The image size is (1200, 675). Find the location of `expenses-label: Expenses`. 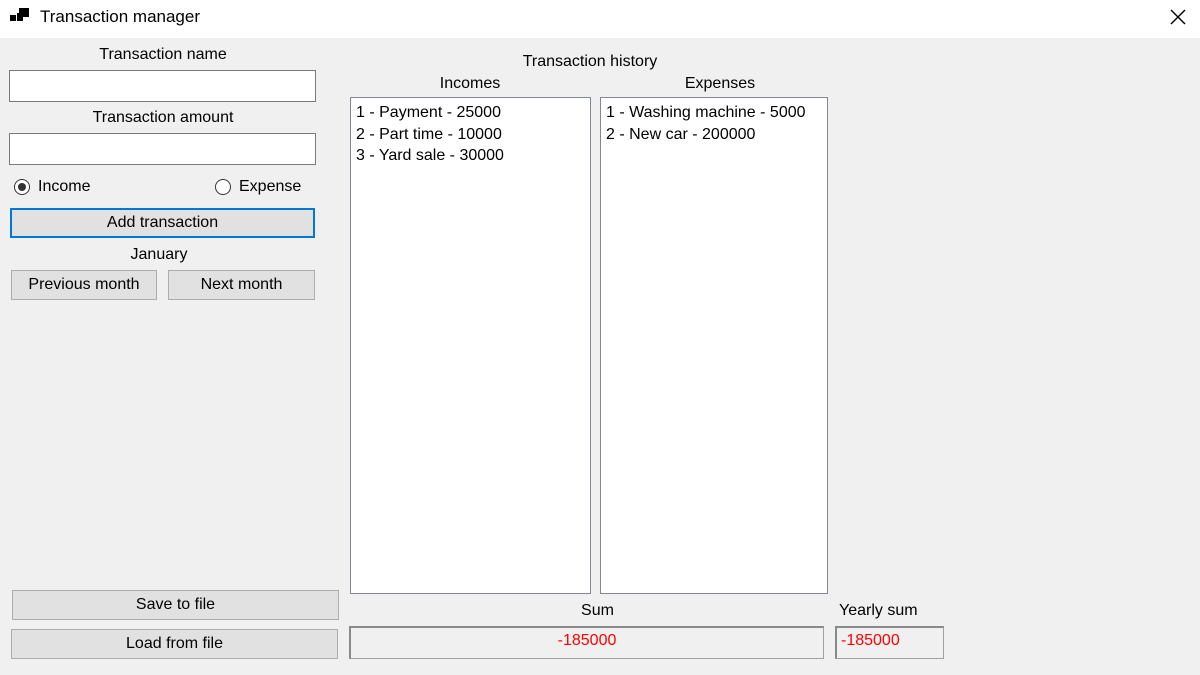

expenses-label: Expenses is located at coordinates (720, 83).